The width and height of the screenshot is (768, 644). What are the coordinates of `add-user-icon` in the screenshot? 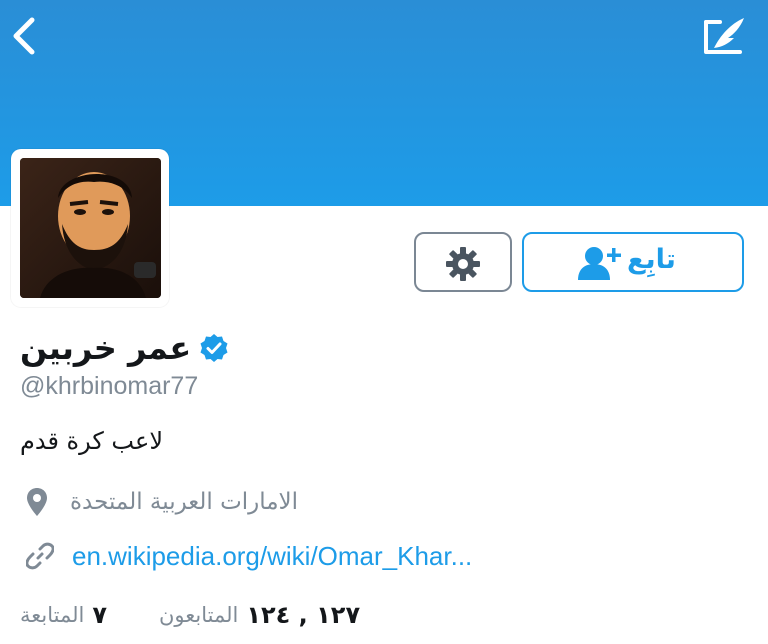 It's located at (599, 263).